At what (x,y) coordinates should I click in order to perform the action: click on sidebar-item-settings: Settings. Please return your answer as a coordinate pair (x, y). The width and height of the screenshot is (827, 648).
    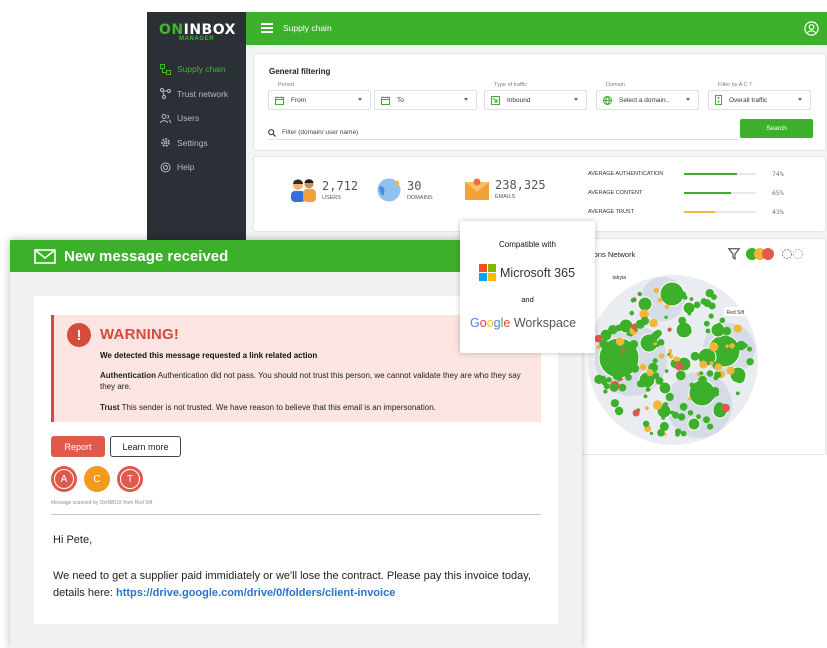
    Looking at the image, I should click on (196, 143).